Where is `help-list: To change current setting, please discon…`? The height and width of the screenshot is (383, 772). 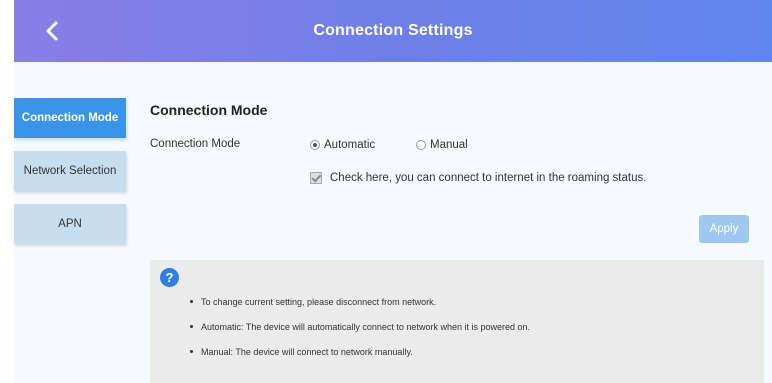 help-list: To change current setting, please discon… is located at coordinates (360, 334).